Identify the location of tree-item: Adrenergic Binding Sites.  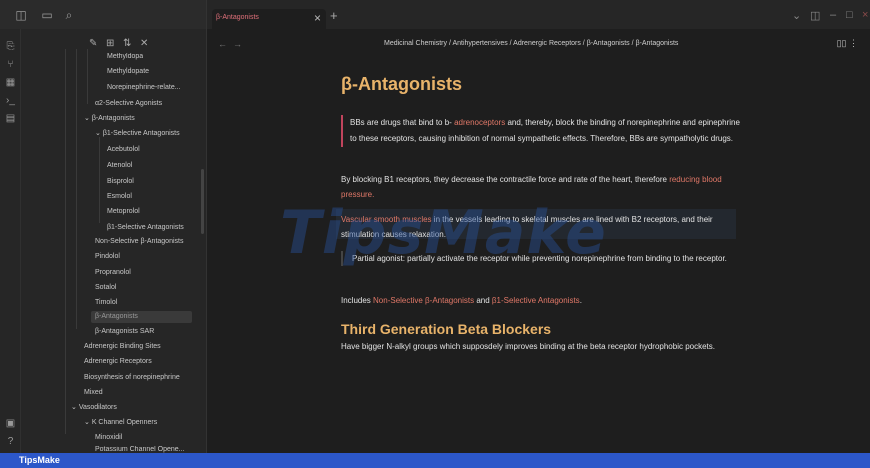
(122, 347).